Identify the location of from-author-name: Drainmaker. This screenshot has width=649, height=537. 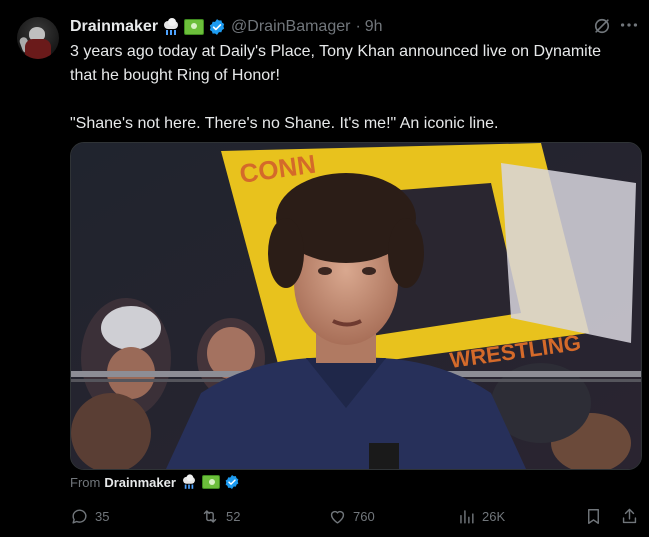
(140, 482).